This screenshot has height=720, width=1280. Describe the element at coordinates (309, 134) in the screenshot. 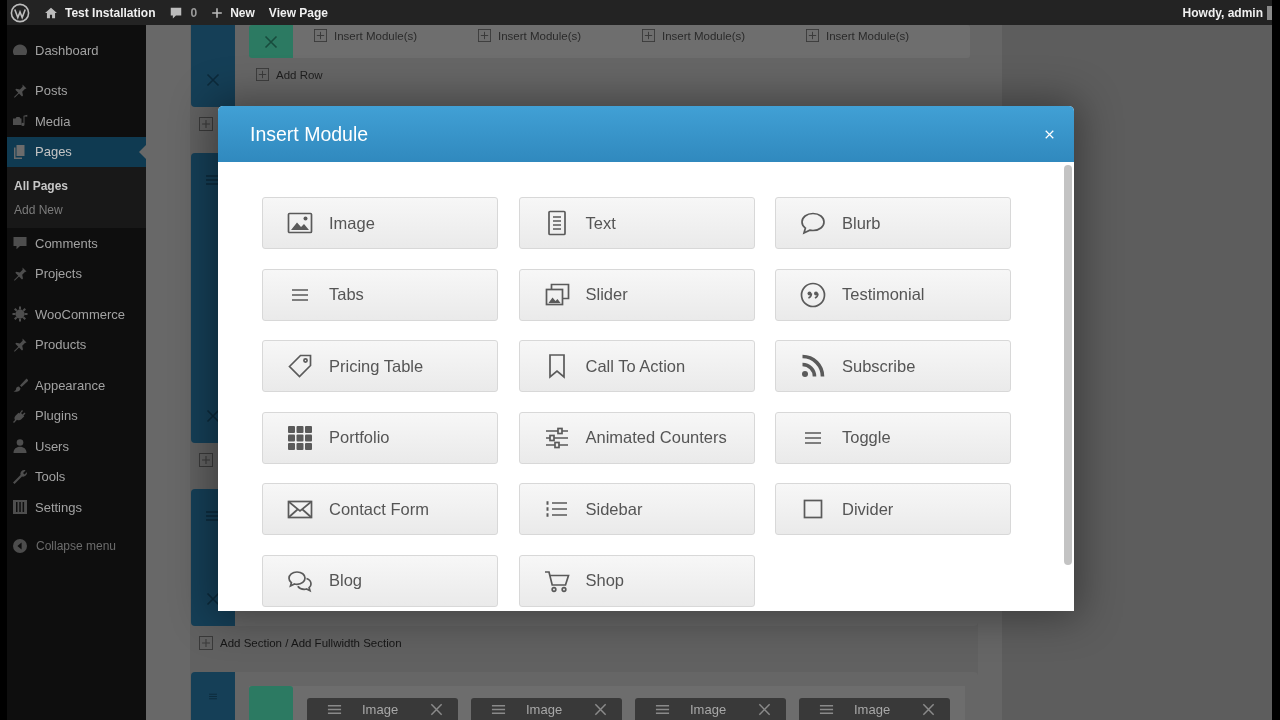

I see `modal-title: Insert Module` at that location.